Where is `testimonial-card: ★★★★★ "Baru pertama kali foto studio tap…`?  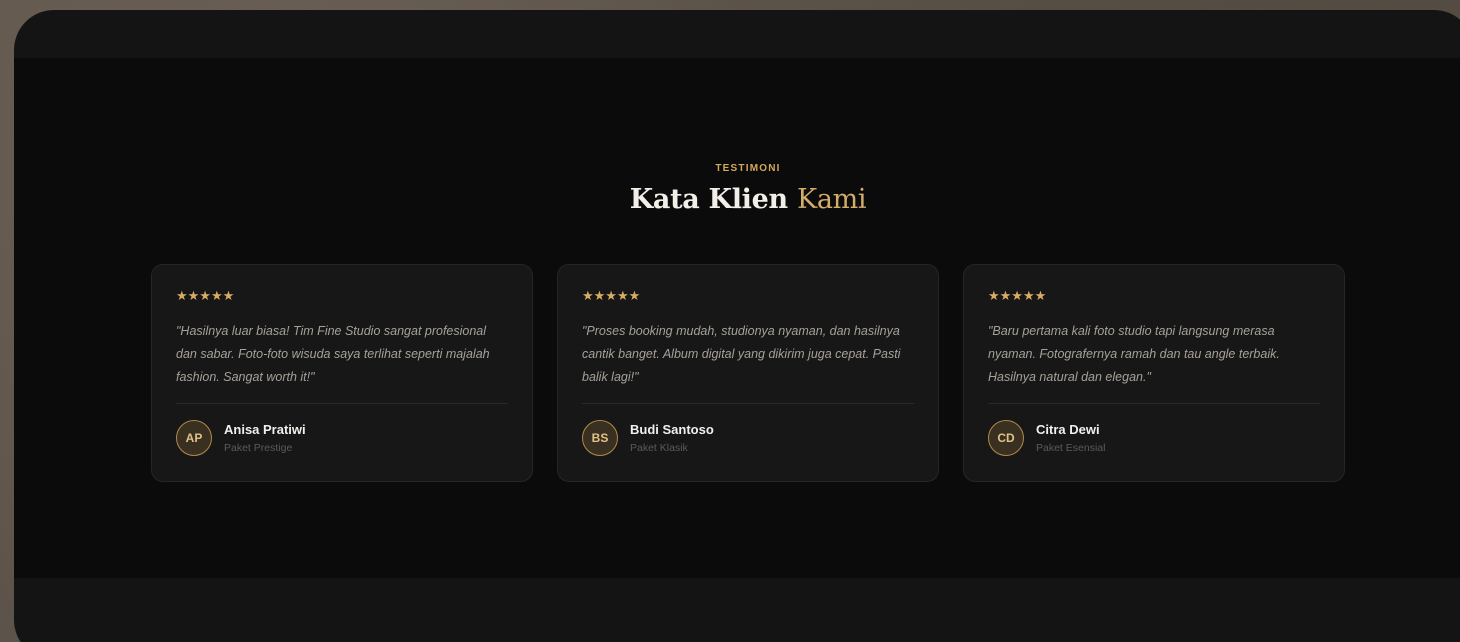 testimonial-card: ★★★★★ "Baru pertama kali foto studio tap… is located at coordinates (1154, 373).